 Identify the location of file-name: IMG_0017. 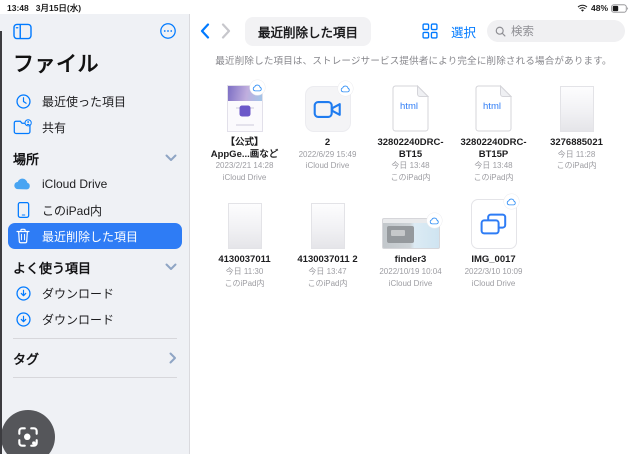
(493, 260).